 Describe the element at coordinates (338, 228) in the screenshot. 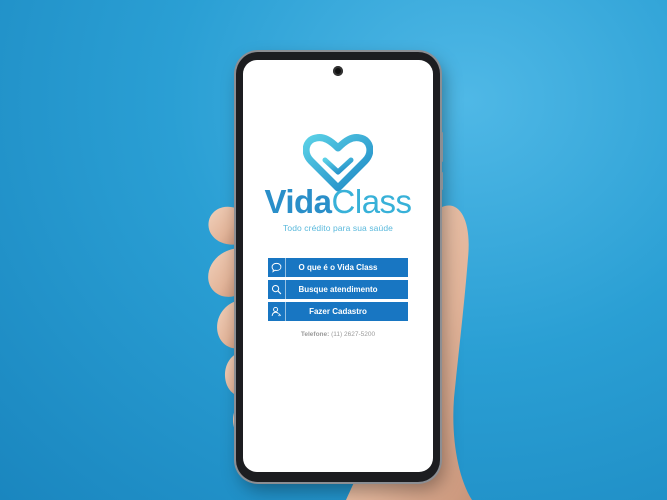

I see `tagline: Todo crédito para sua saúde` at that location.